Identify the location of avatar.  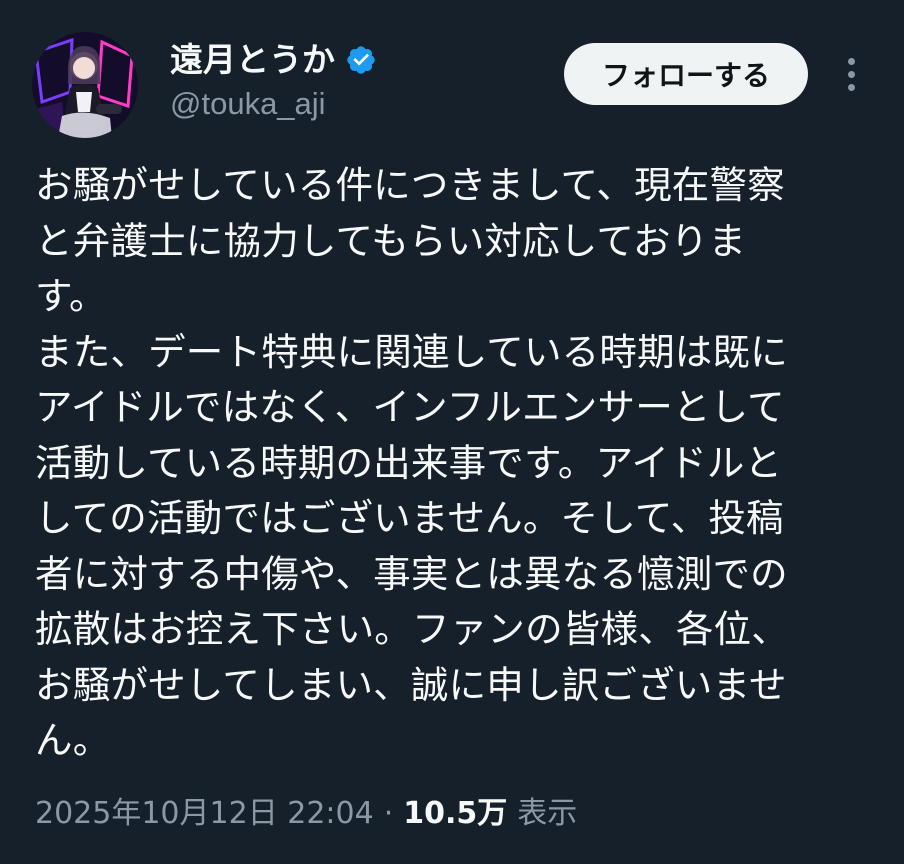
(85, 85).